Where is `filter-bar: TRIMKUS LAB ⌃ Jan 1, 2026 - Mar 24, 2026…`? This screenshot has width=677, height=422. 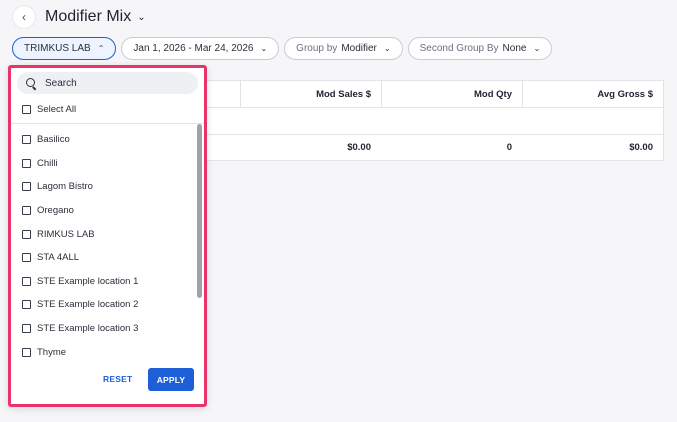 filter-bar: TRIMKUS LAB ⌃ Jan 1, 2026 - Mar 24, 2026… is located at coordinates (282, 48).